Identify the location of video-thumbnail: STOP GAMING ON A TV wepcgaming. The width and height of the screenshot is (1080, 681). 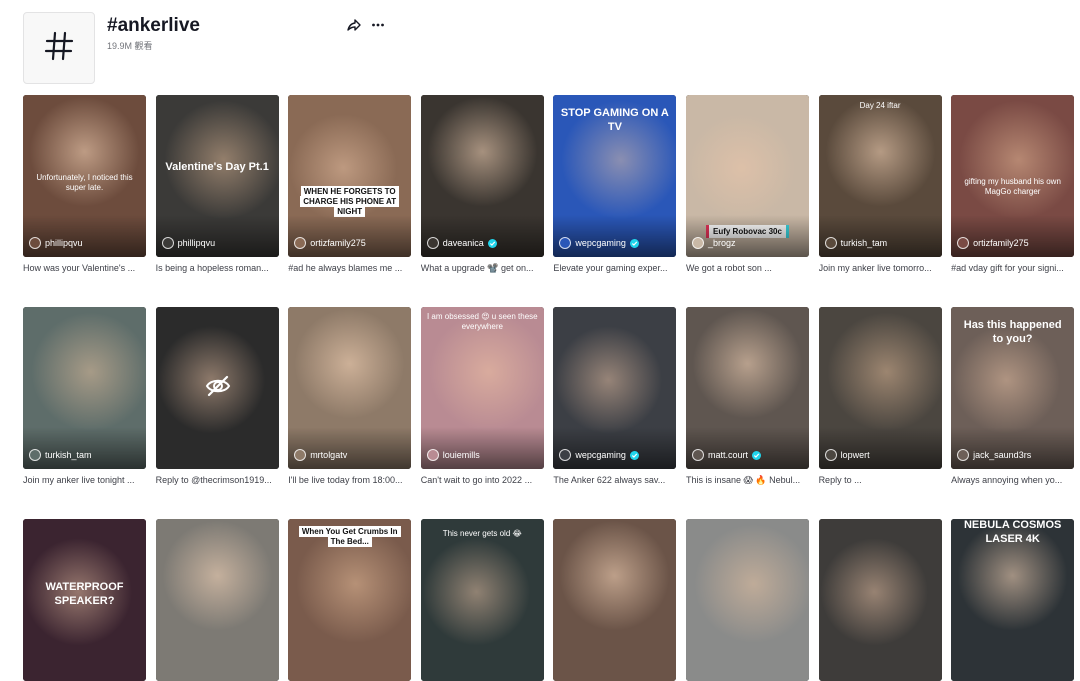
(615, 176).